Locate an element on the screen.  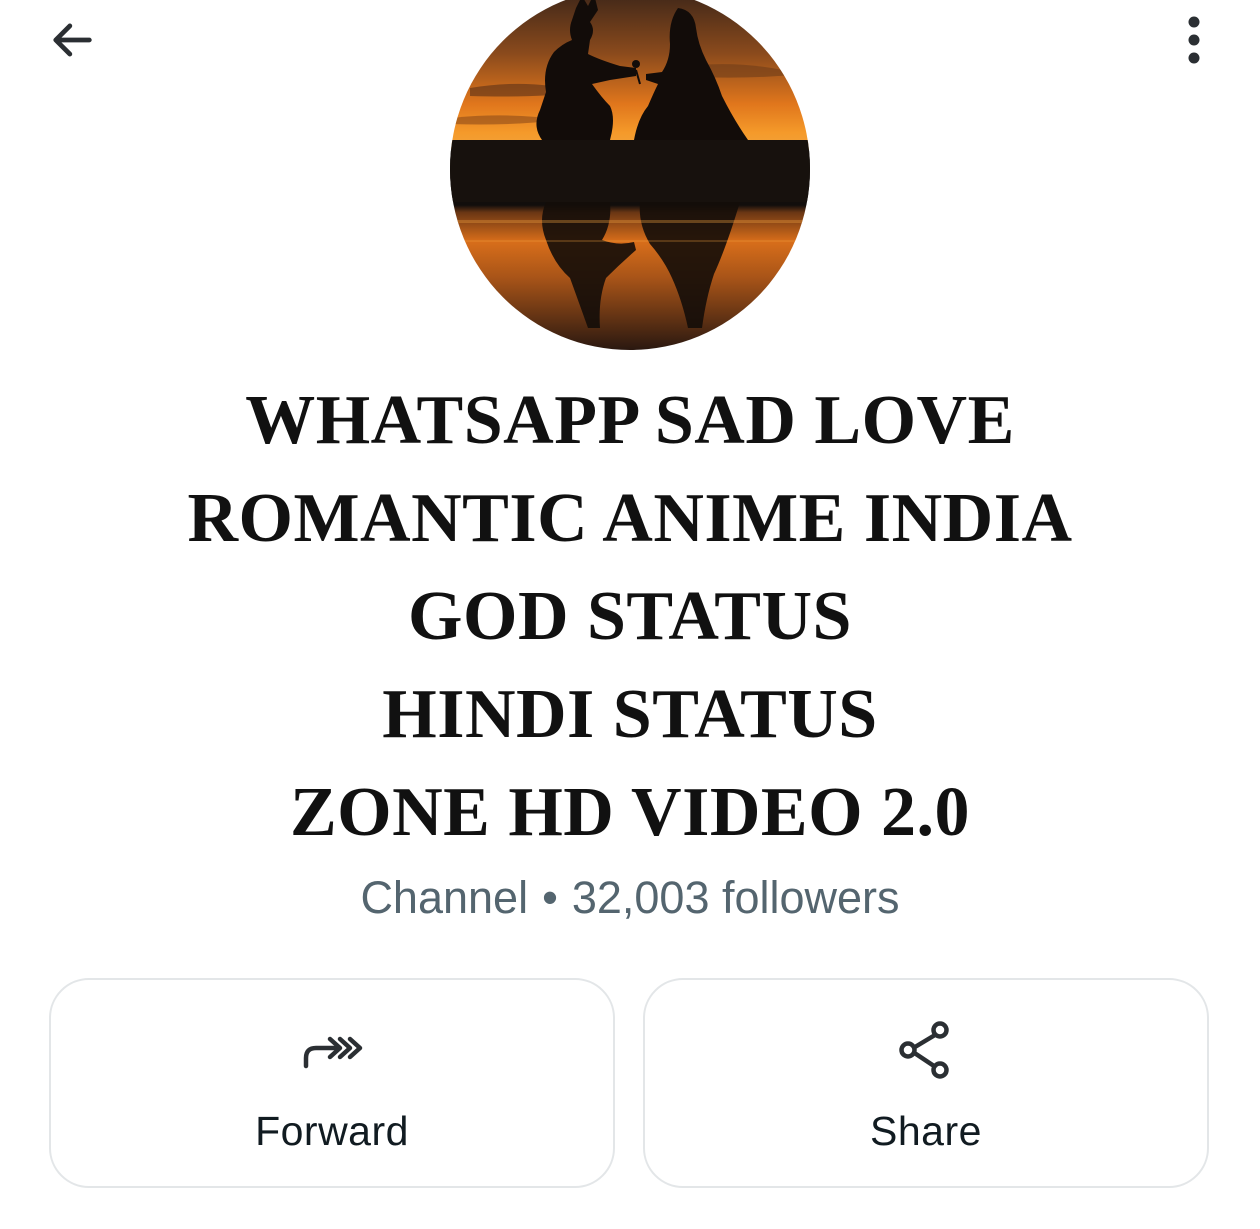
arrow-left-icon is located at coordinates (72, 40).